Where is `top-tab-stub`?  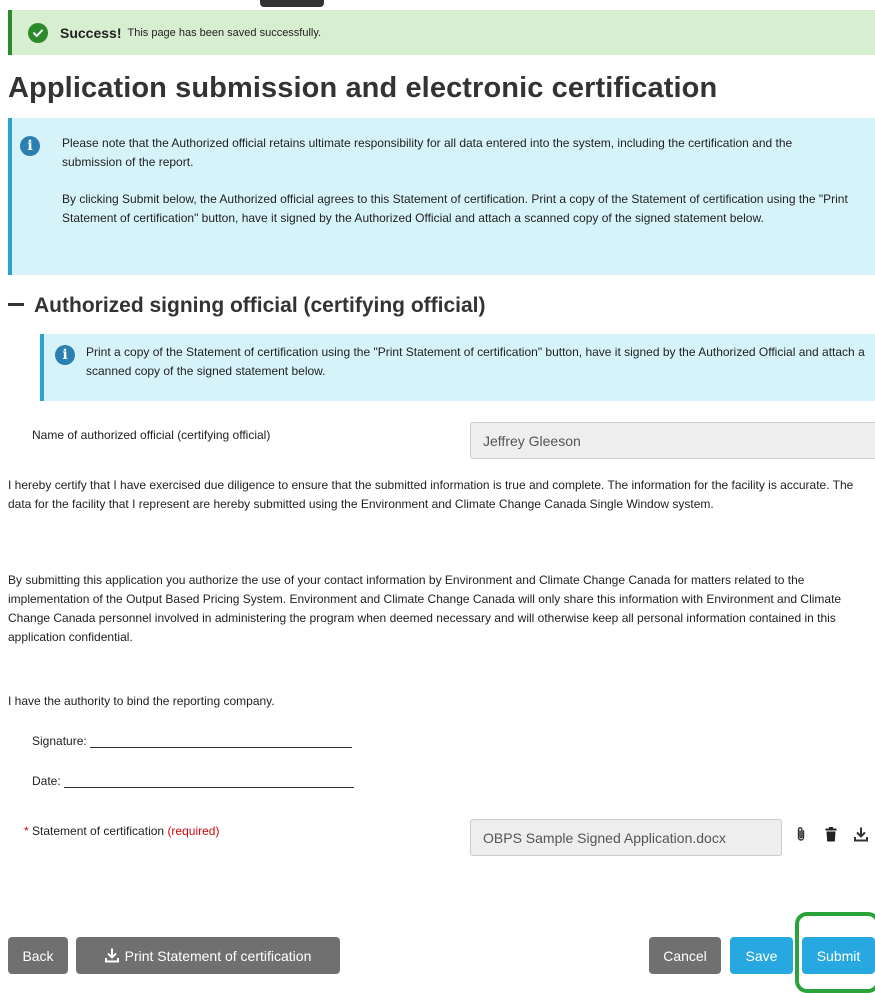
top-tab-stub is located at coordinates (292, 3).